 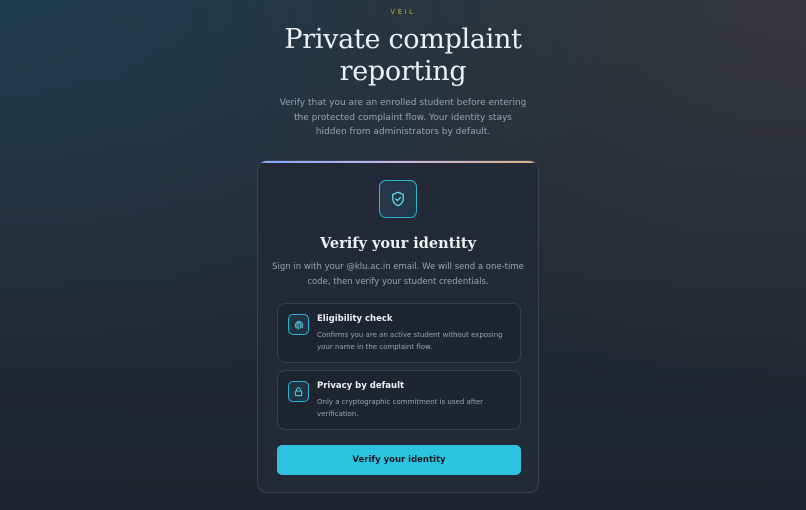 What do you see at coordinates (298, 391) in the screenshot?
I see `lock-icon` at bounding box center [298, 391].